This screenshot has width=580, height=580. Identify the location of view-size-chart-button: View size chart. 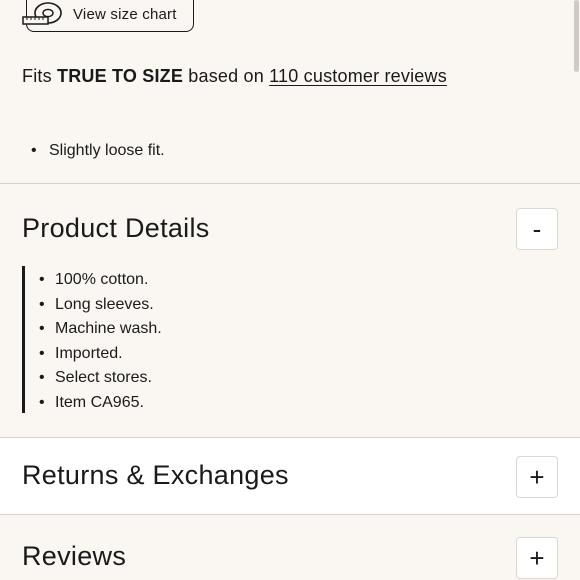
(108, 16).